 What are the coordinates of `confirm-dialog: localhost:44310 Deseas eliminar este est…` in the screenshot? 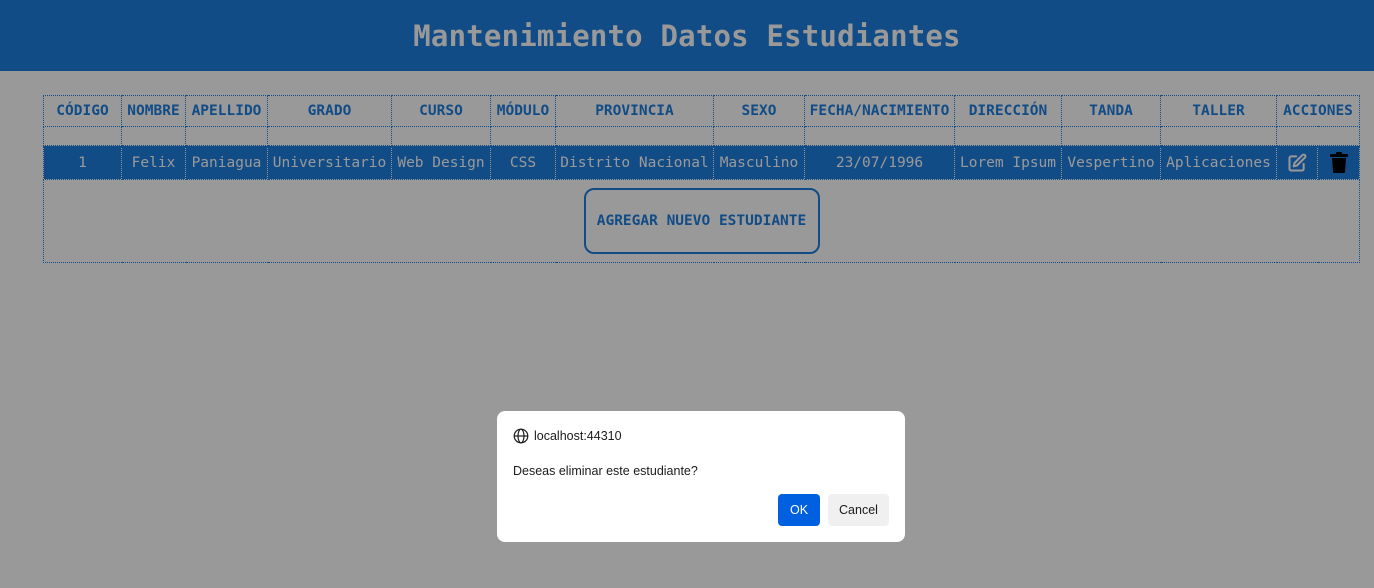 It's located at (701, 476).